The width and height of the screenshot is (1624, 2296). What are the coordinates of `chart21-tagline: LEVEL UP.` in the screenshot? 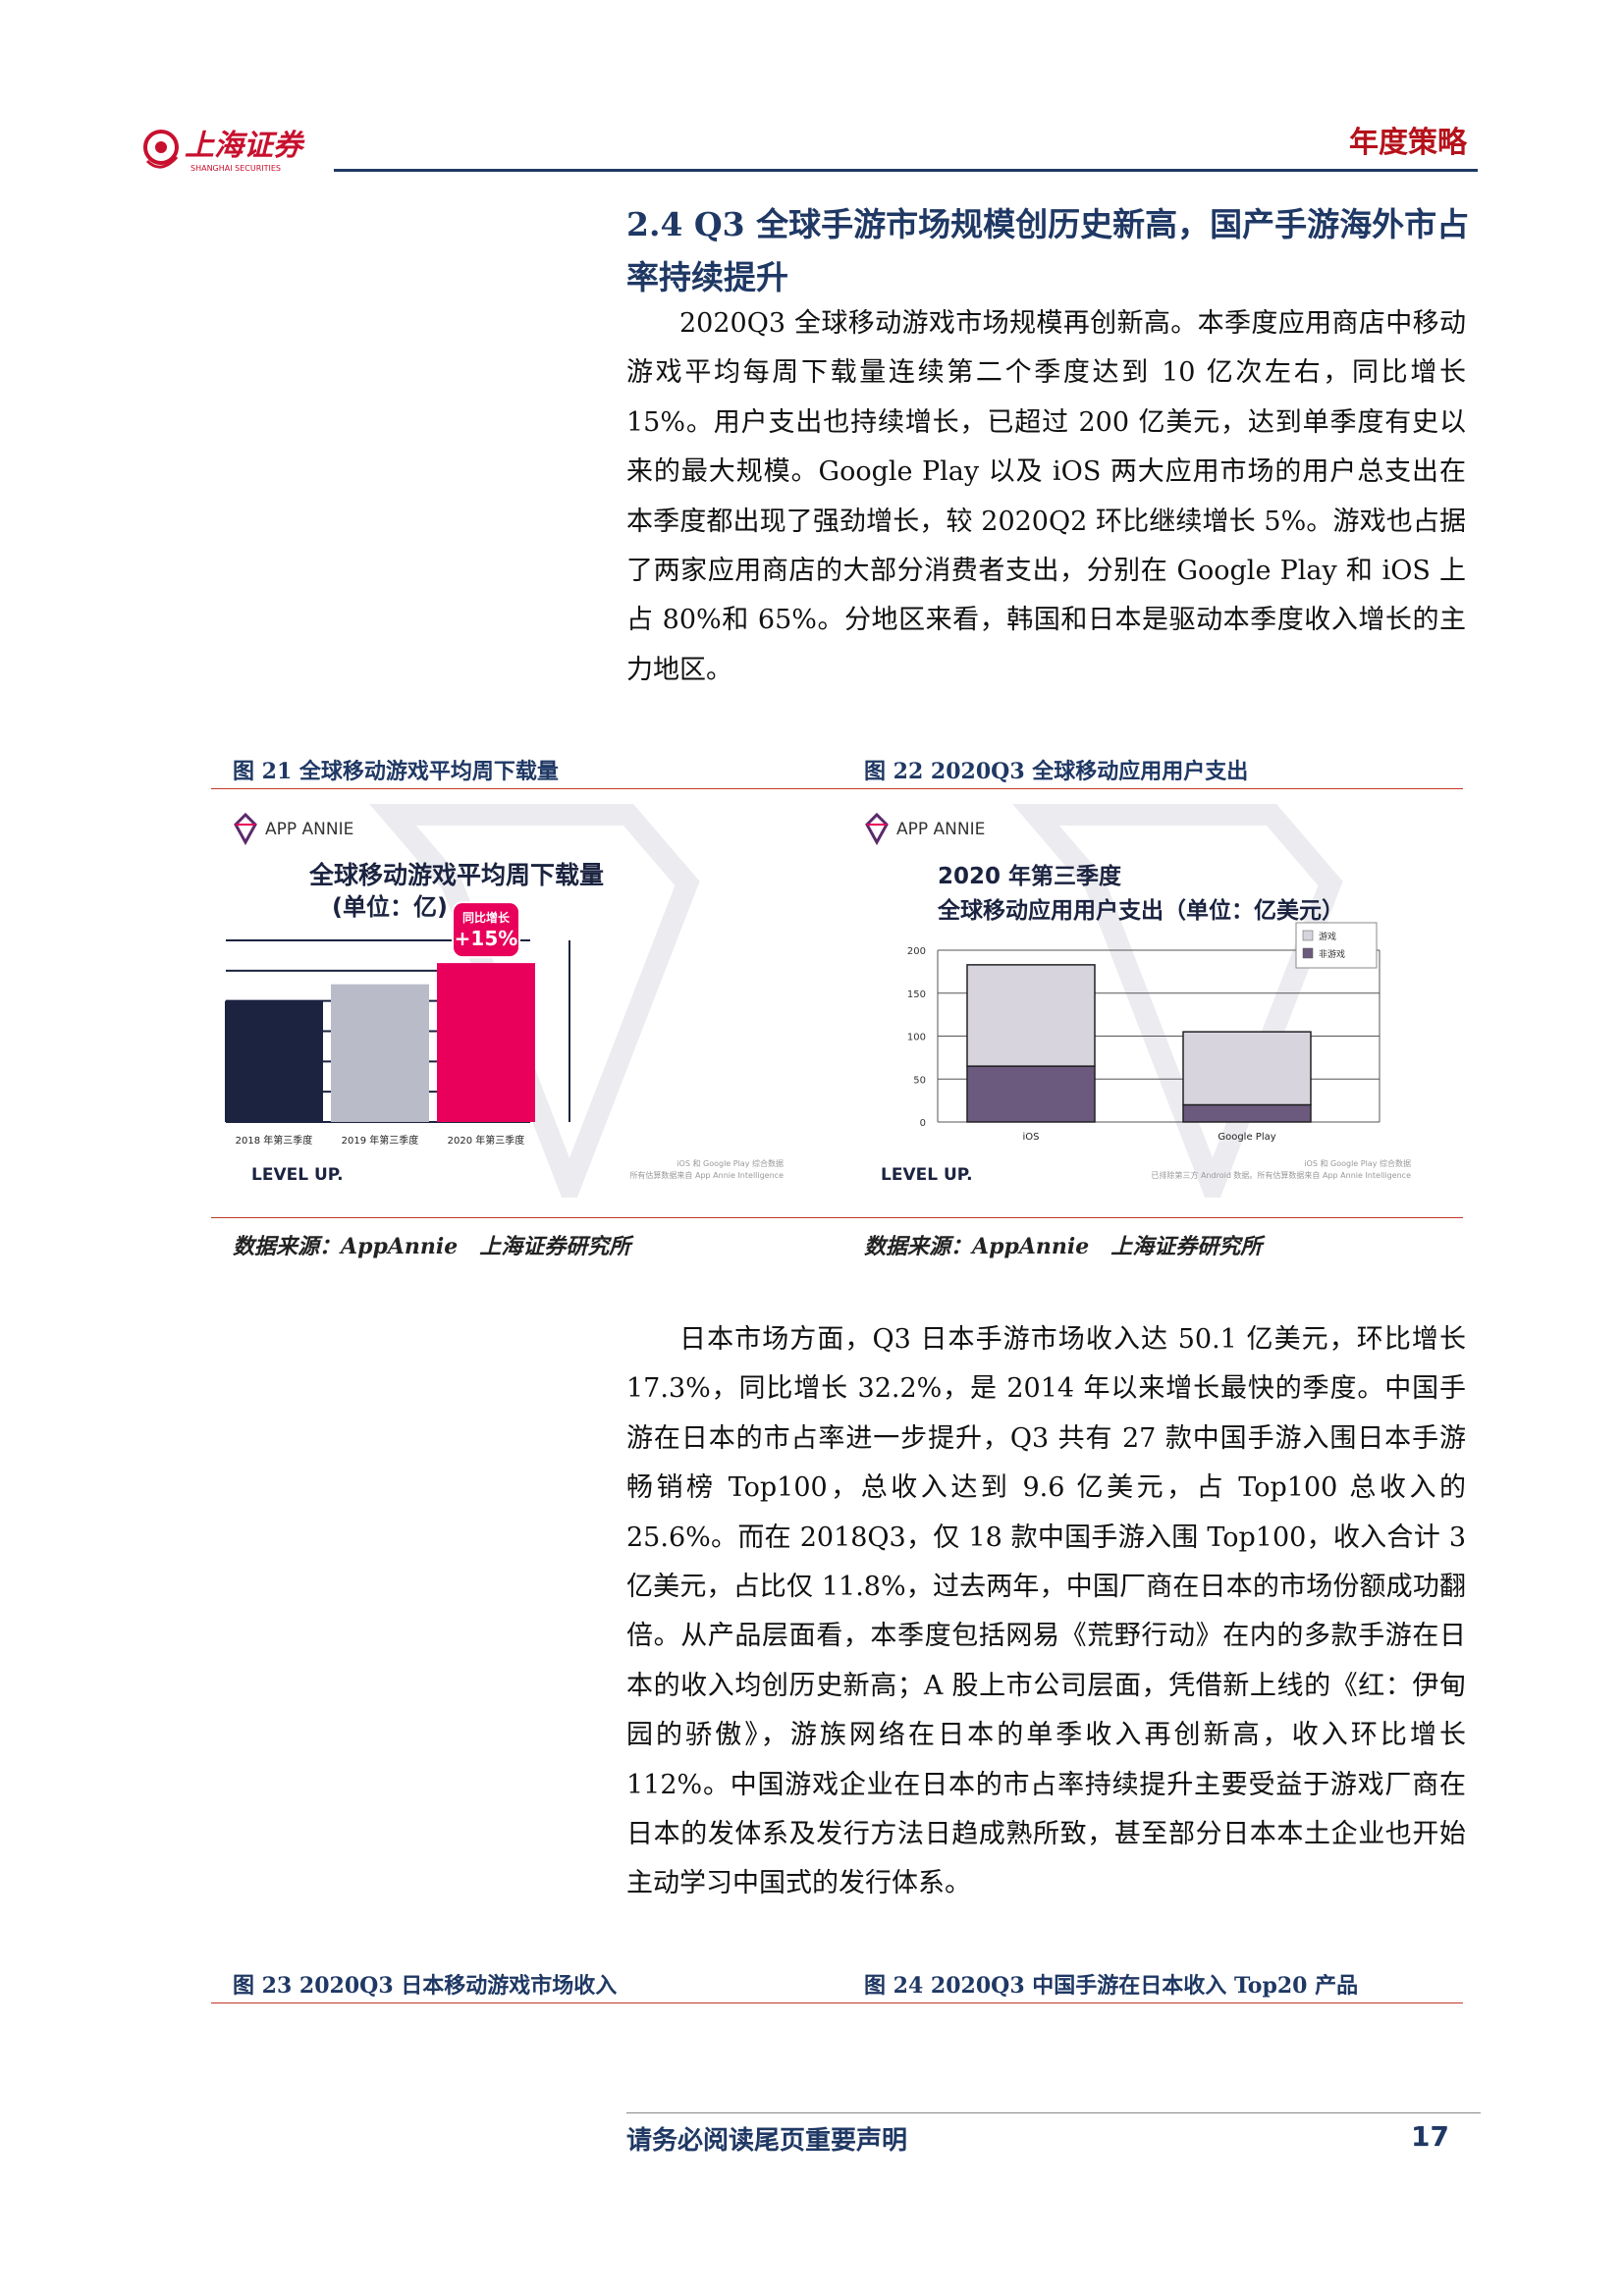 It's located at (297, 1175).